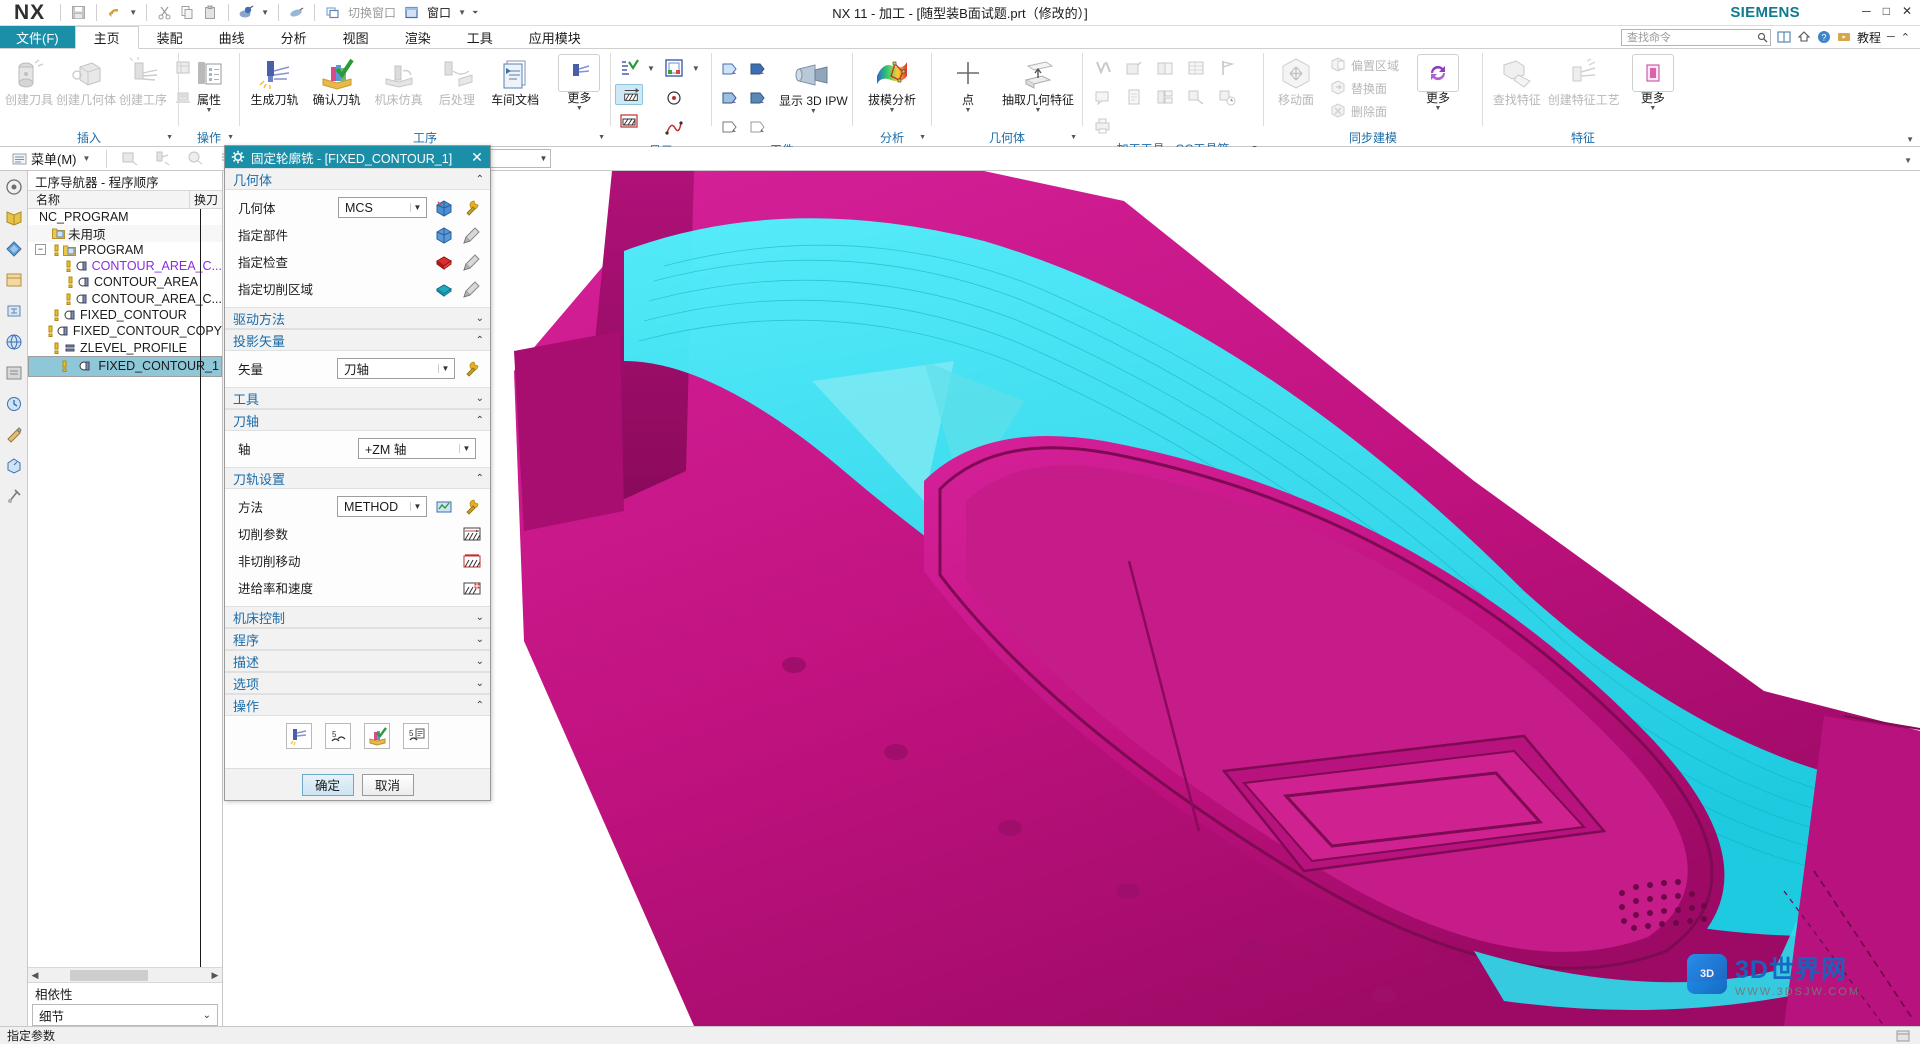  I want to click on feature-more-dropdown-icon: ▼, so click(1652, 109).